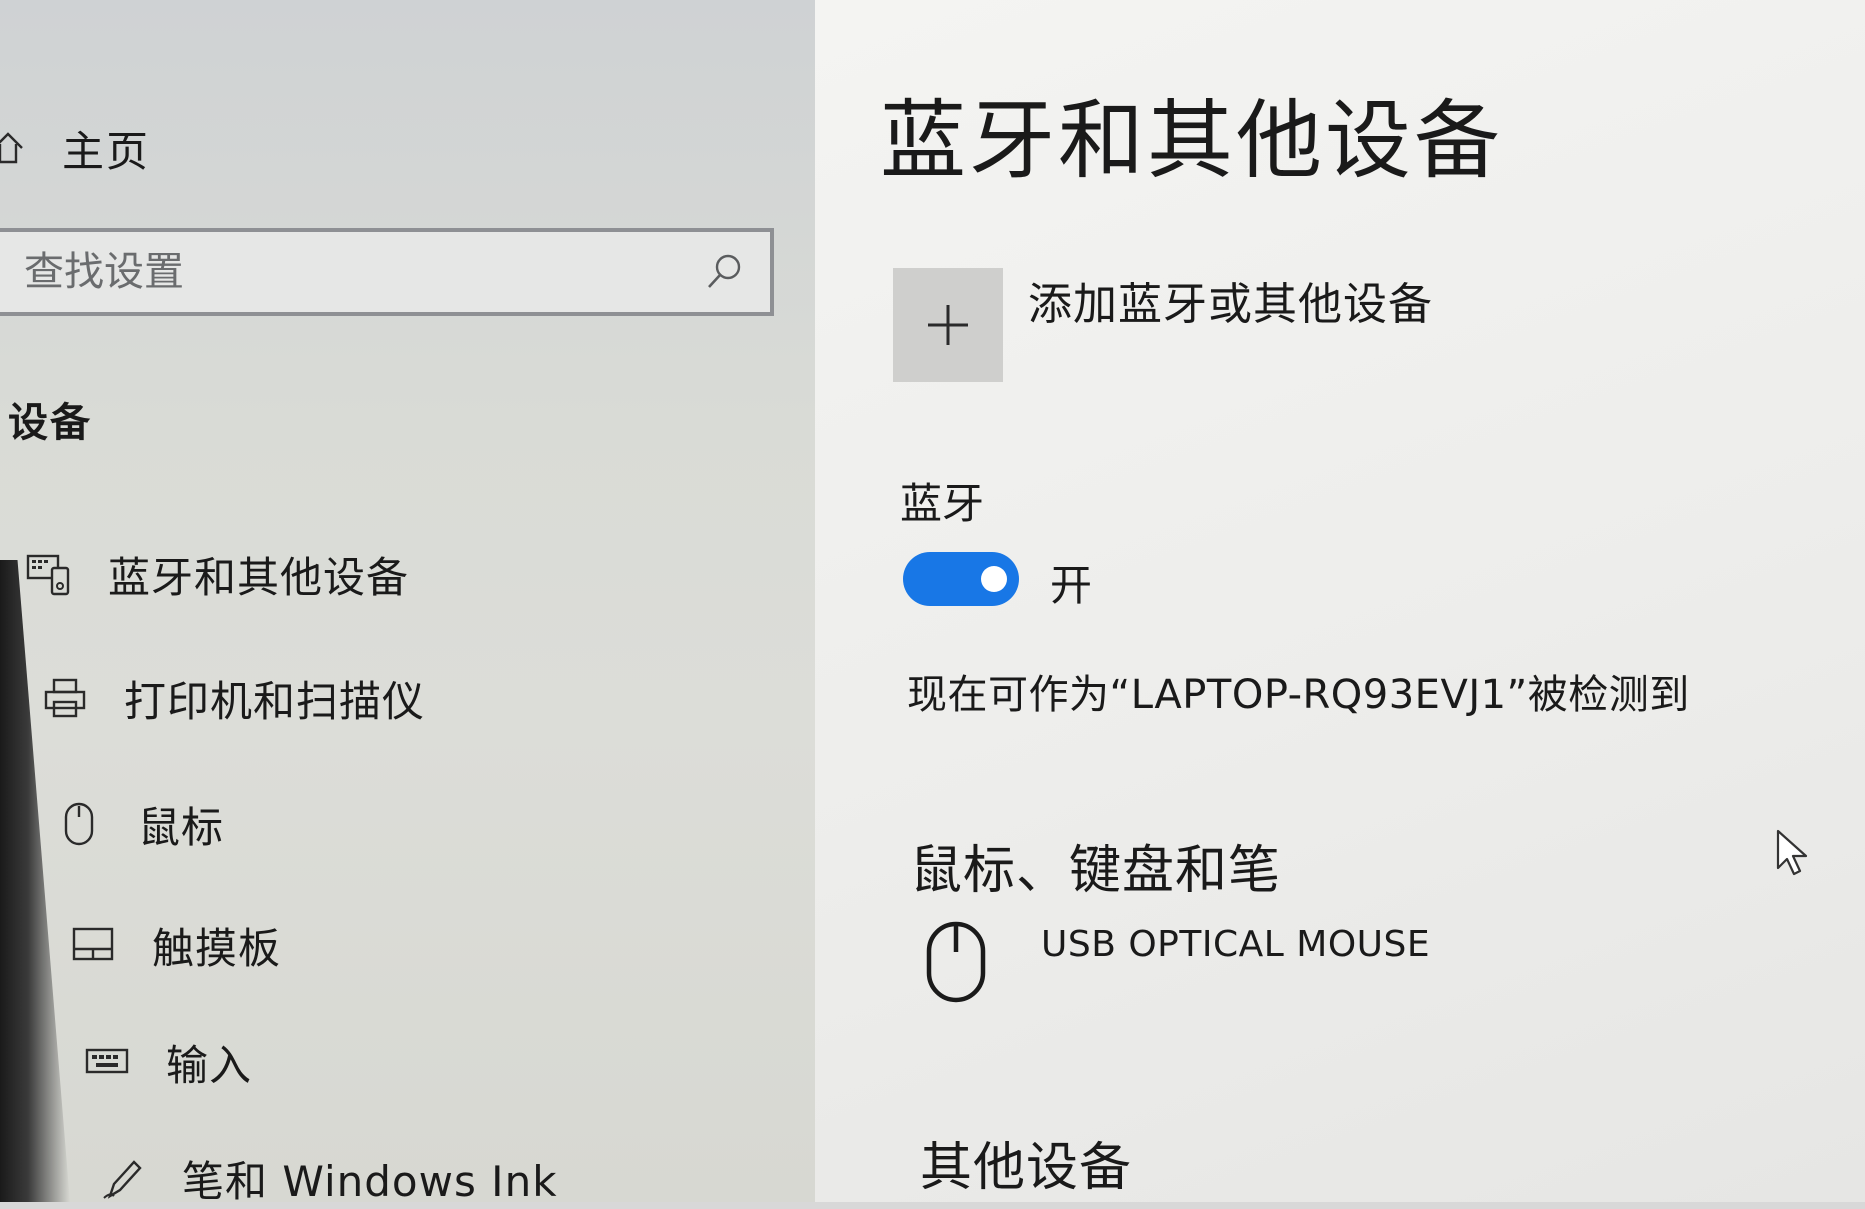  Describe the element at coordinates (942, 503) in the screenshot. I see `bluetooth-heading: 蓝牙` at that location.